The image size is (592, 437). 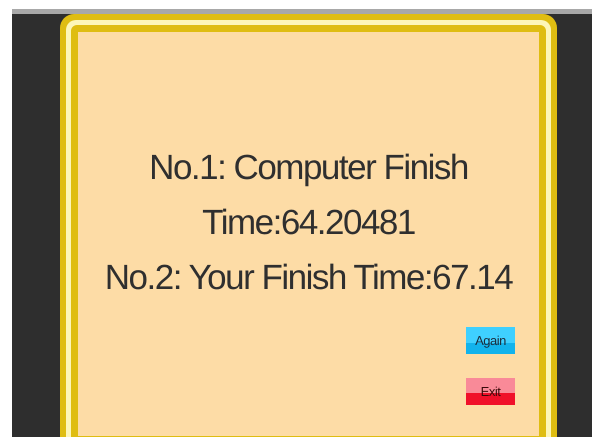 I want to click on result-text: No.1: Computer Finish, so click(x=308, y=168).